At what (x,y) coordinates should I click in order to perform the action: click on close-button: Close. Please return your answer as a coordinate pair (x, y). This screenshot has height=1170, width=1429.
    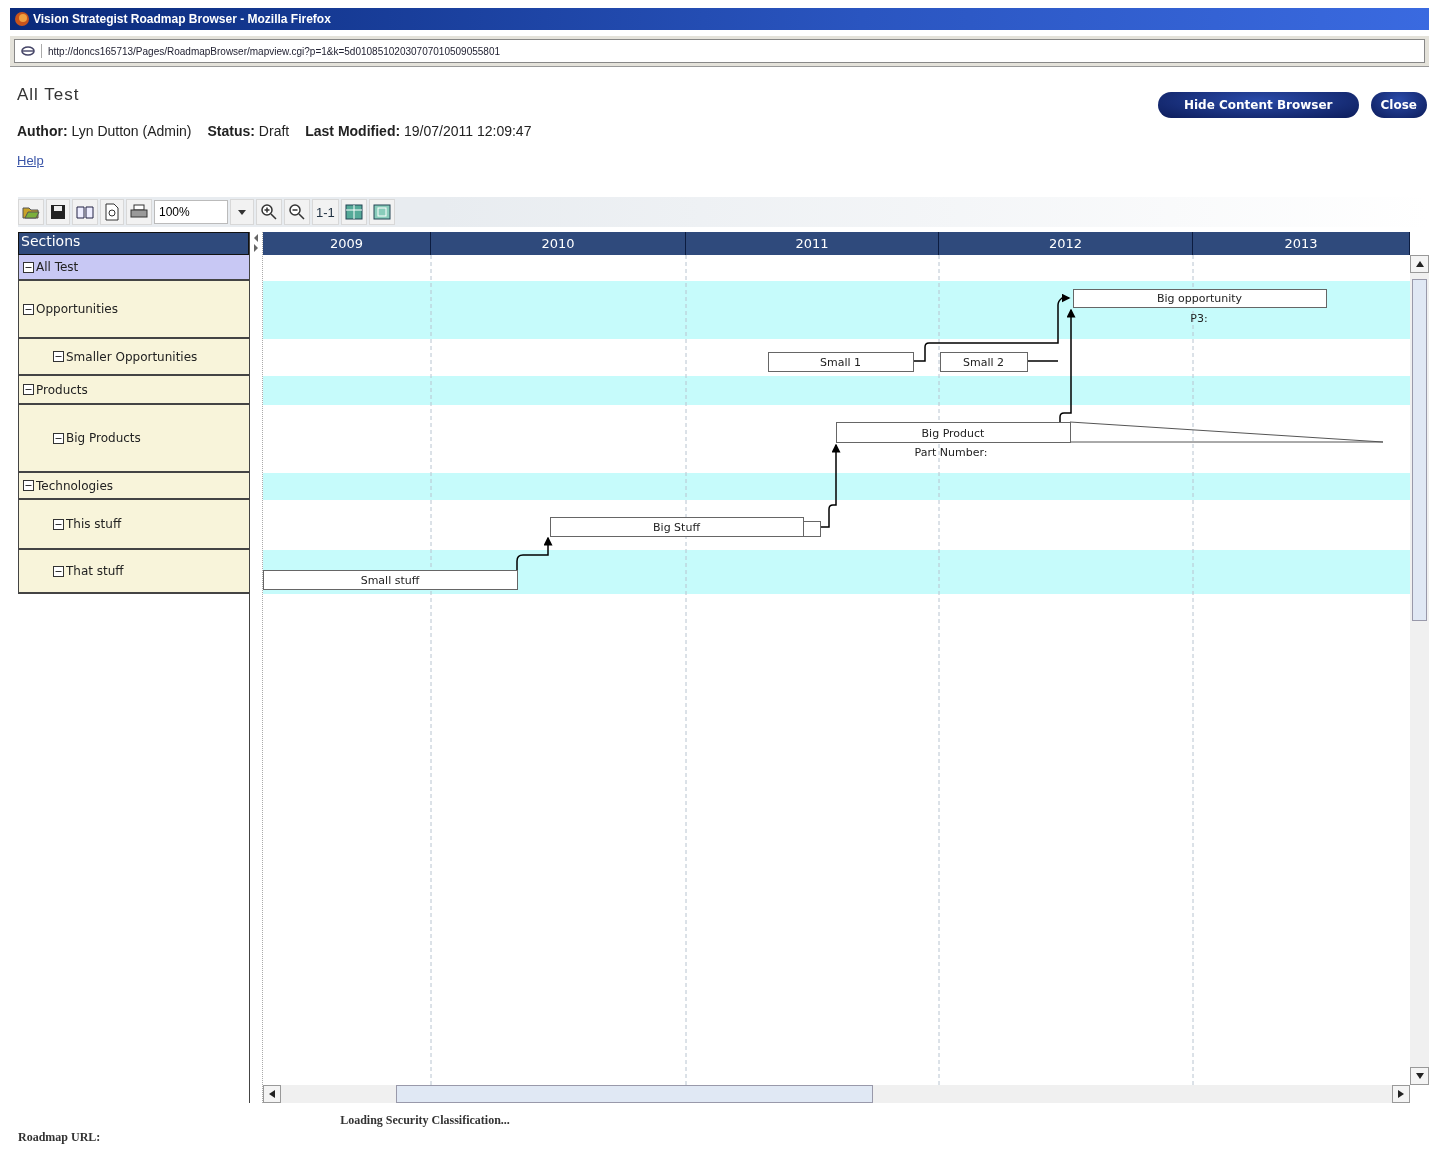
    Looking at the image, I should click on (1398, 105).